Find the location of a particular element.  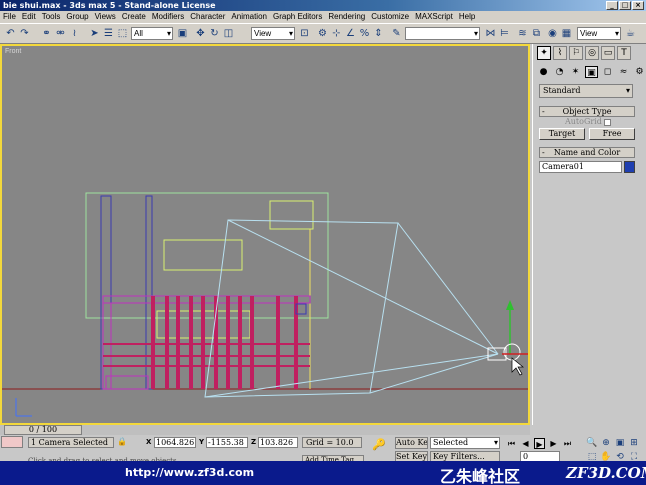

play-icon: ▶ is located at coordinates (539, 443).